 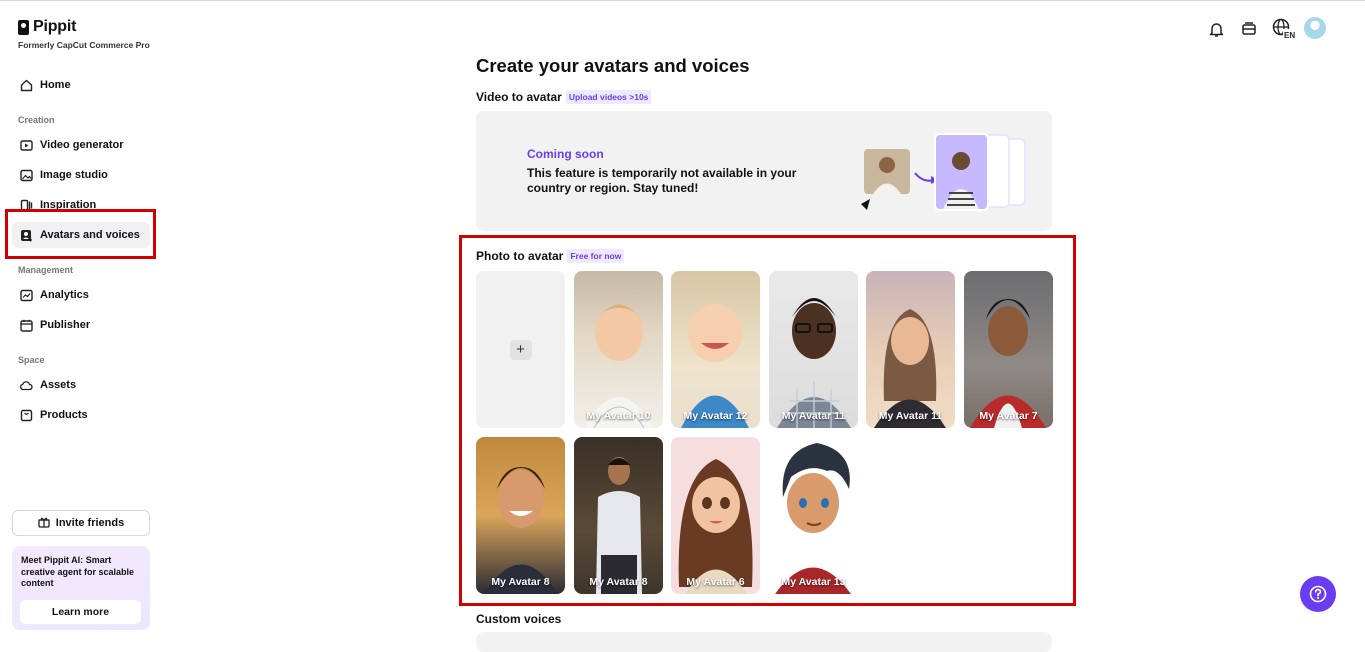 I want to click on free-for-now-tag: Free for now, so click(x=596, y=256).